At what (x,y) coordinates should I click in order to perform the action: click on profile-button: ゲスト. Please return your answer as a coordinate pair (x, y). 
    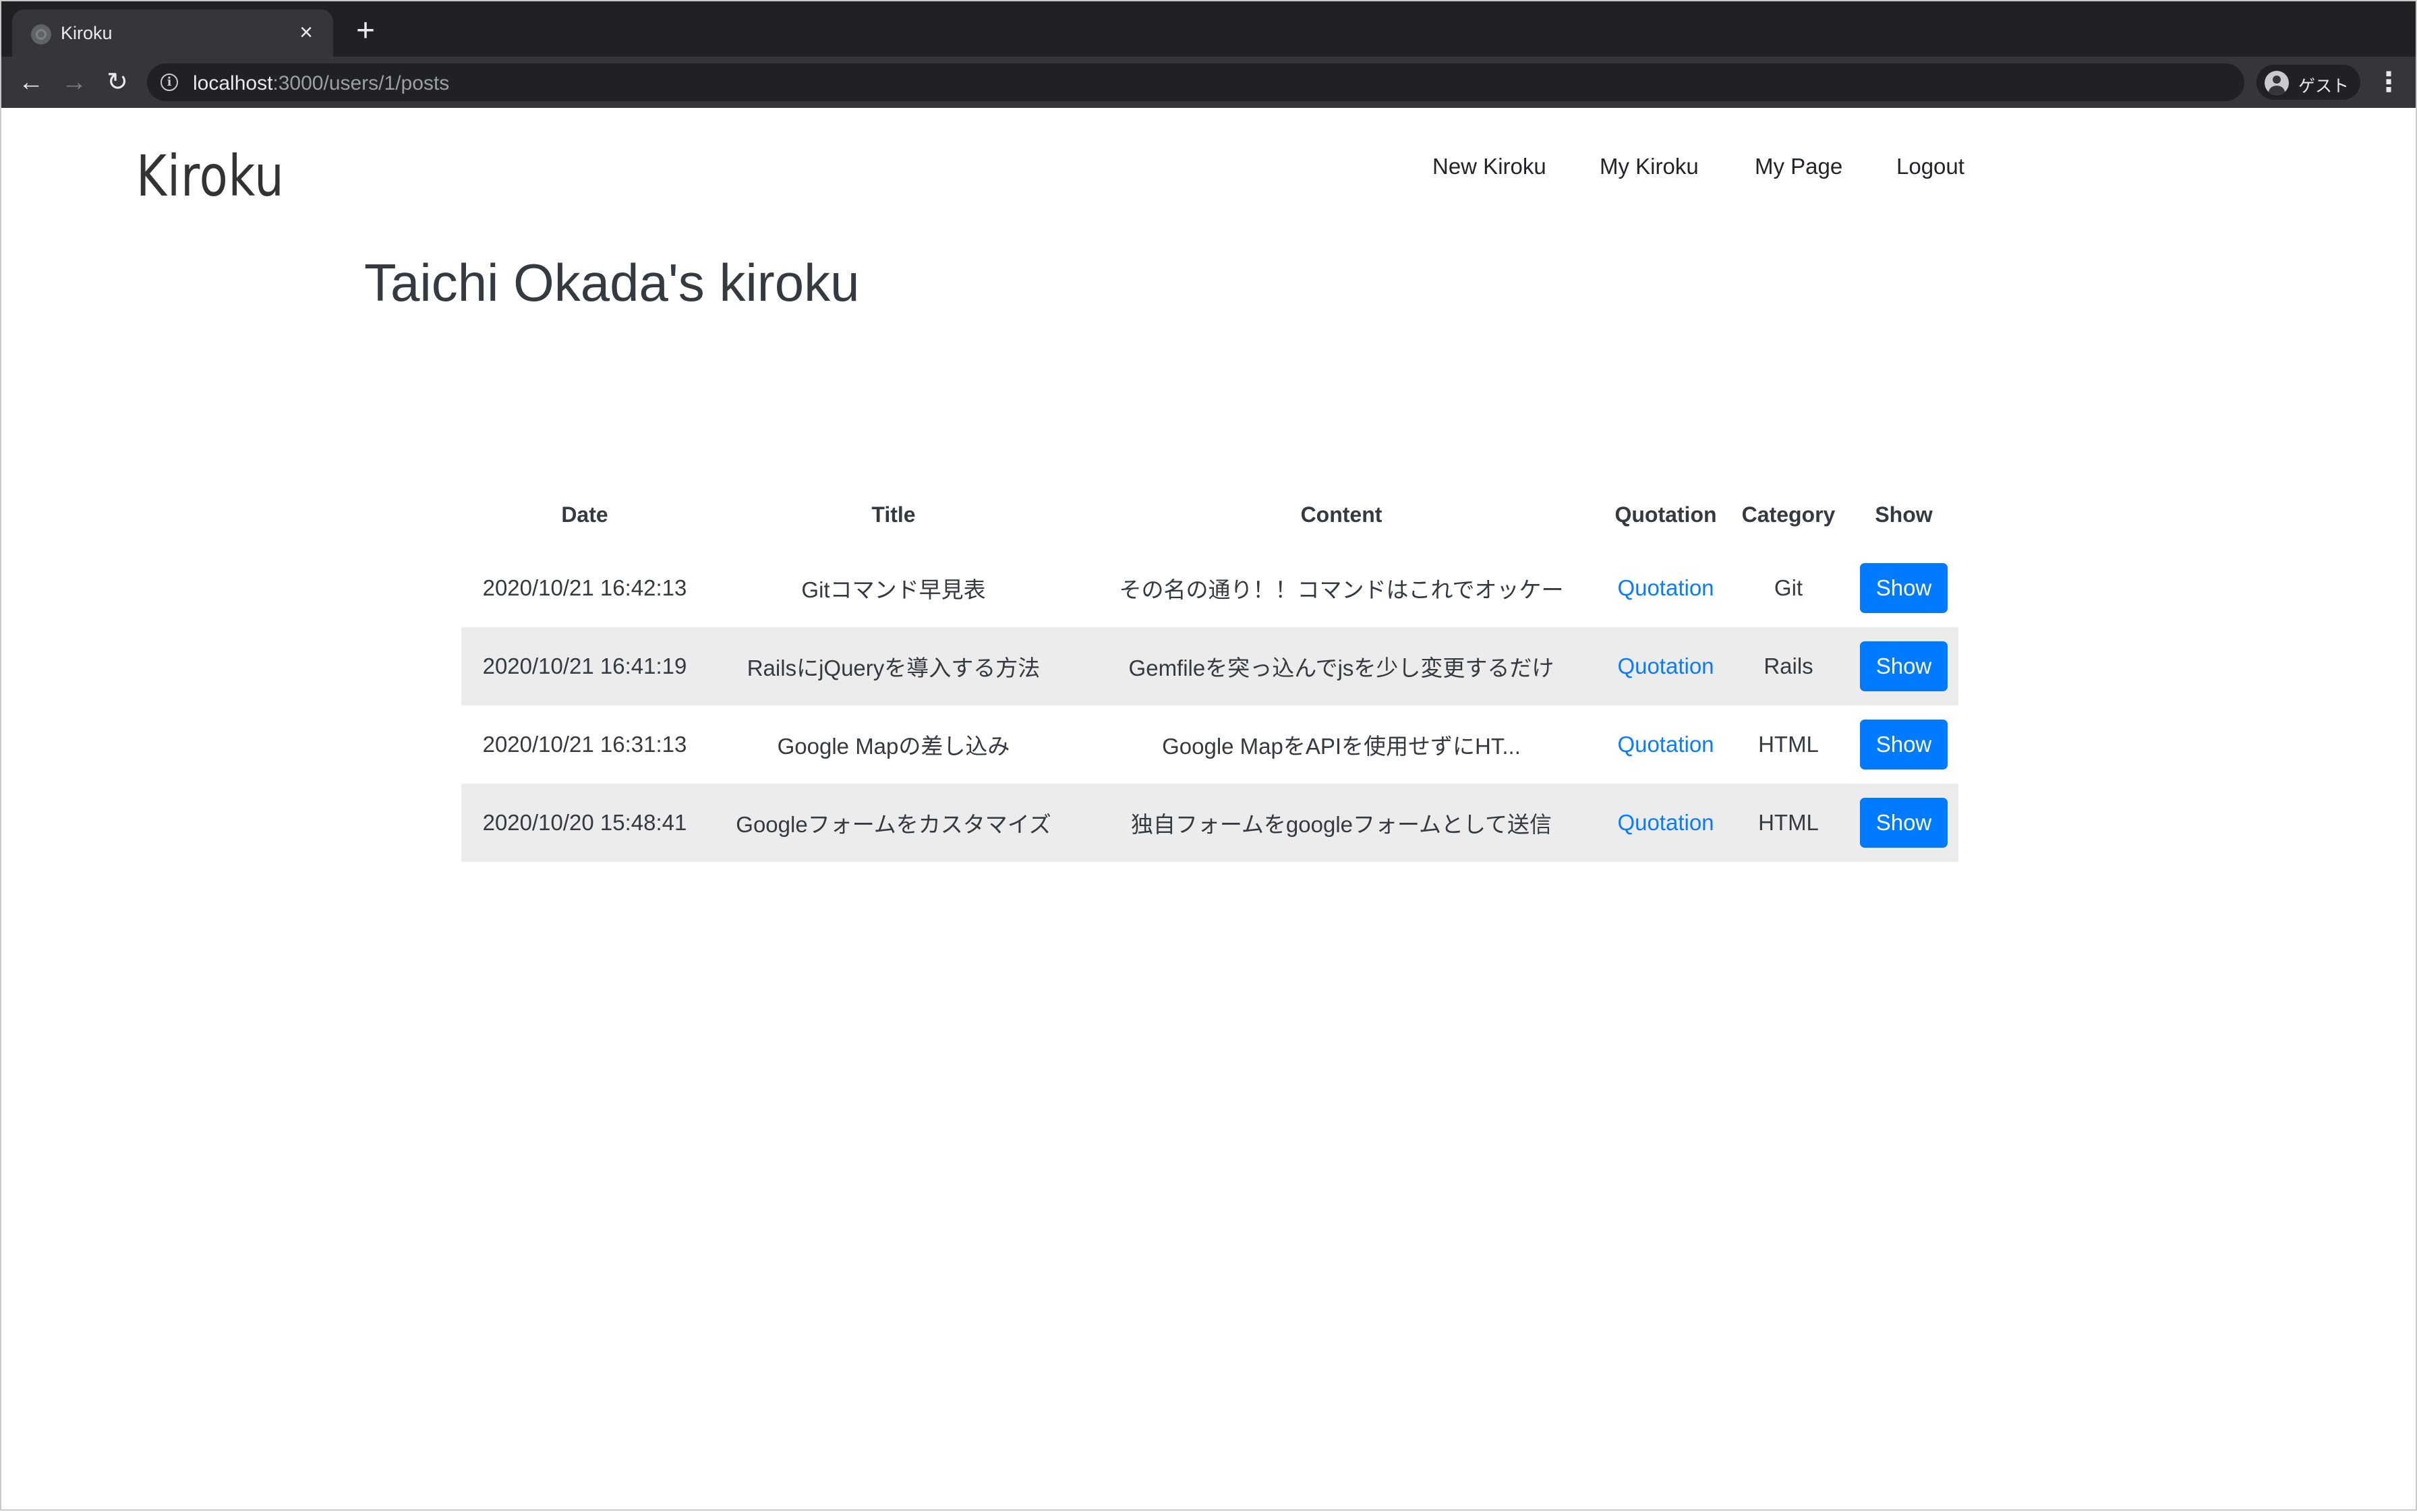
    Looking at the image, I should click on (2308, 82).